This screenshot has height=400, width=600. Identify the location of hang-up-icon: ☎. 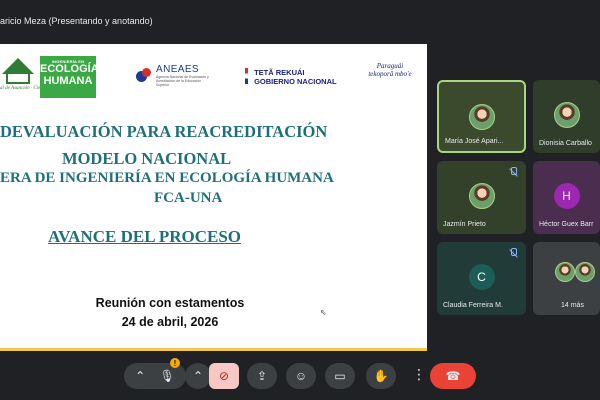
(453, 376).